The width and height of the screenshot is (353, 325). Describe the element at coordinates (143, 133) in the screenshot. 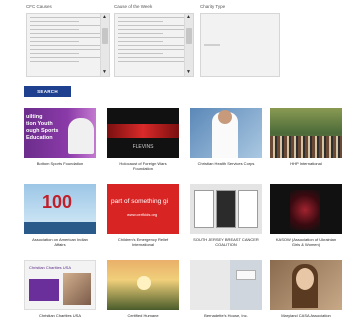

I see `charity-thumbnail: FLEVINS` at that location.